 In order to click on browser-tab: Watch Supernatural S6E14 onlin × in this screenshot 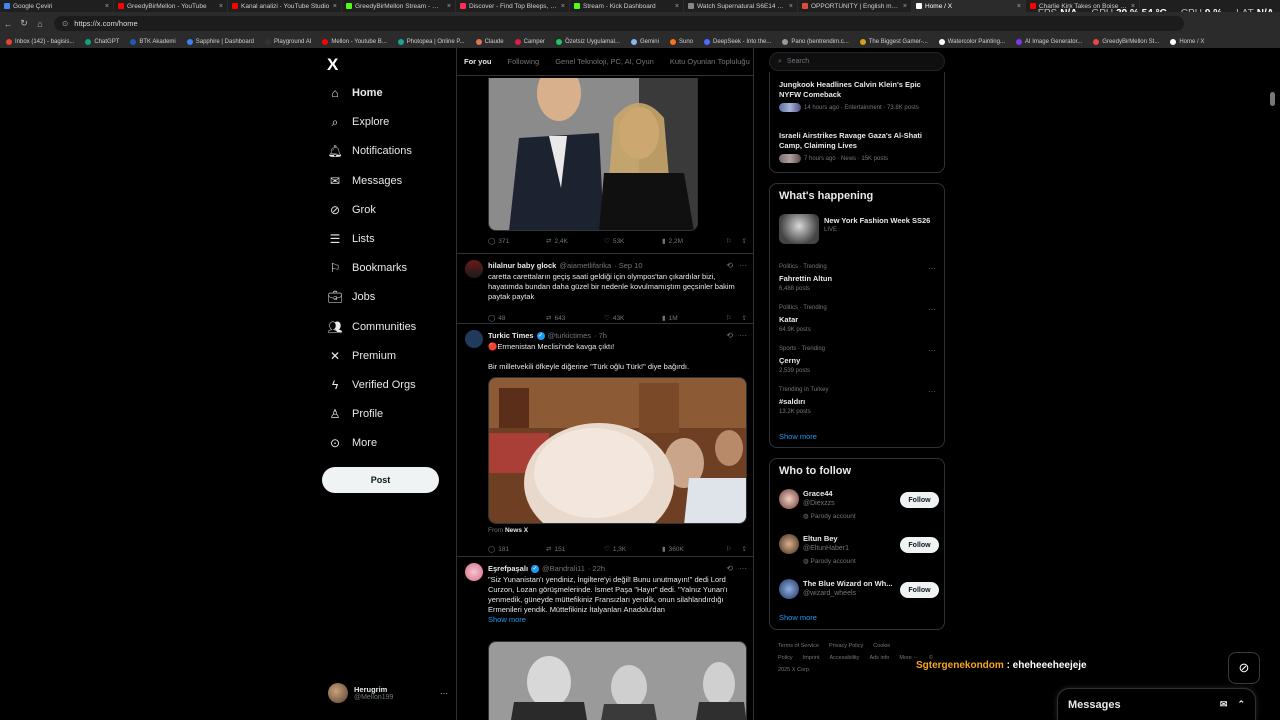, I will do `click(741, 6)`.